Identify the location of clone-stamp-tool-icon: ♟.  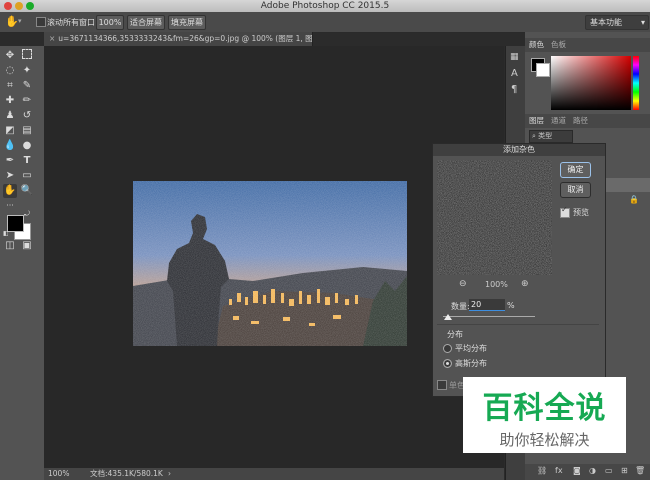
(10, 116).